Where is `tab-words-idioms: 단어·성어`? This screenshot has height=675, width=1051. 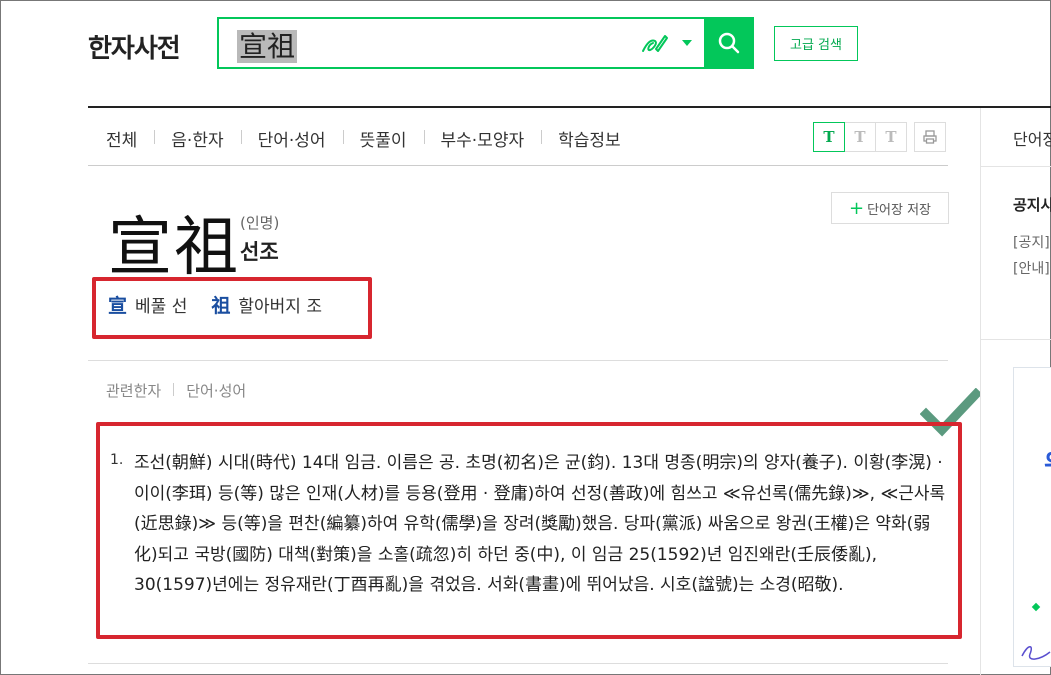 tab-words-idioms: 단어·성어 is located at coordinates (291, 138).